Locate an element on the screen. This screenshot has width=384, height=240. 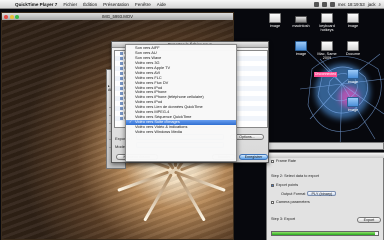
menu-status-area: mer. 18:19:53 jack ⌕ is located at coordinates (348, 4).